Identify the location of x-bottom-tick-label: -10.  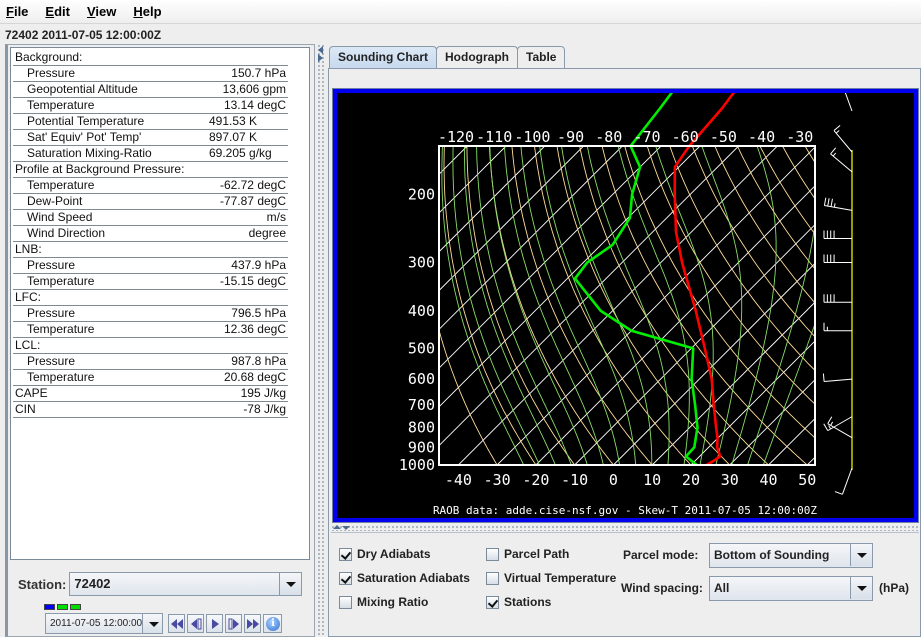
(574, 480).